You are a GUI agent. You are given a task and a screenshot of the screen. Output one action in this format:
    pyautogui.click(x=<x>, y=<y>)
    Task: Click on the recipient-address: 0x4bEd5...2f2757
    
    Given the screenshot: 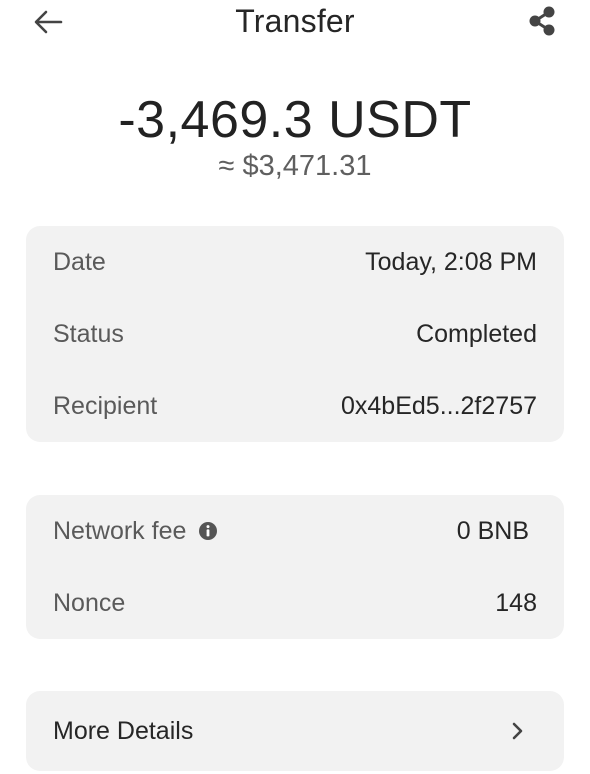 What is the action you would take?
    pyautogui.click(x=439, y=406)
    